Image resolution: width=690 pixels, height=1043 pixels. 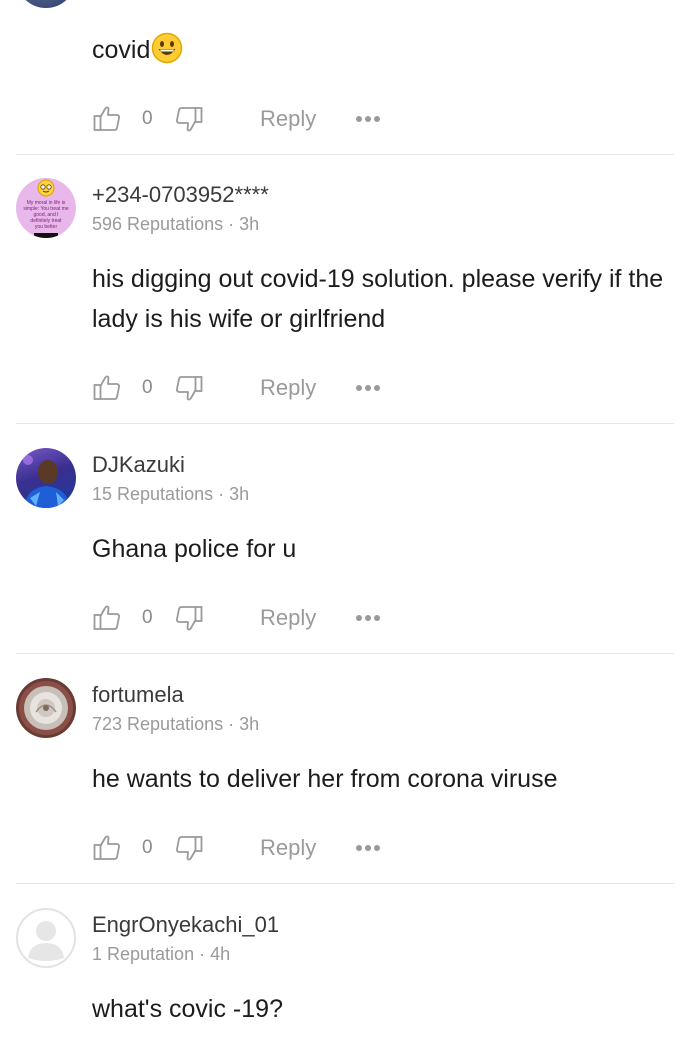 What do you see at coordinates (382, 53) in the screenshot?
I see `comment-text: covid` at bounding box center [382, 53].